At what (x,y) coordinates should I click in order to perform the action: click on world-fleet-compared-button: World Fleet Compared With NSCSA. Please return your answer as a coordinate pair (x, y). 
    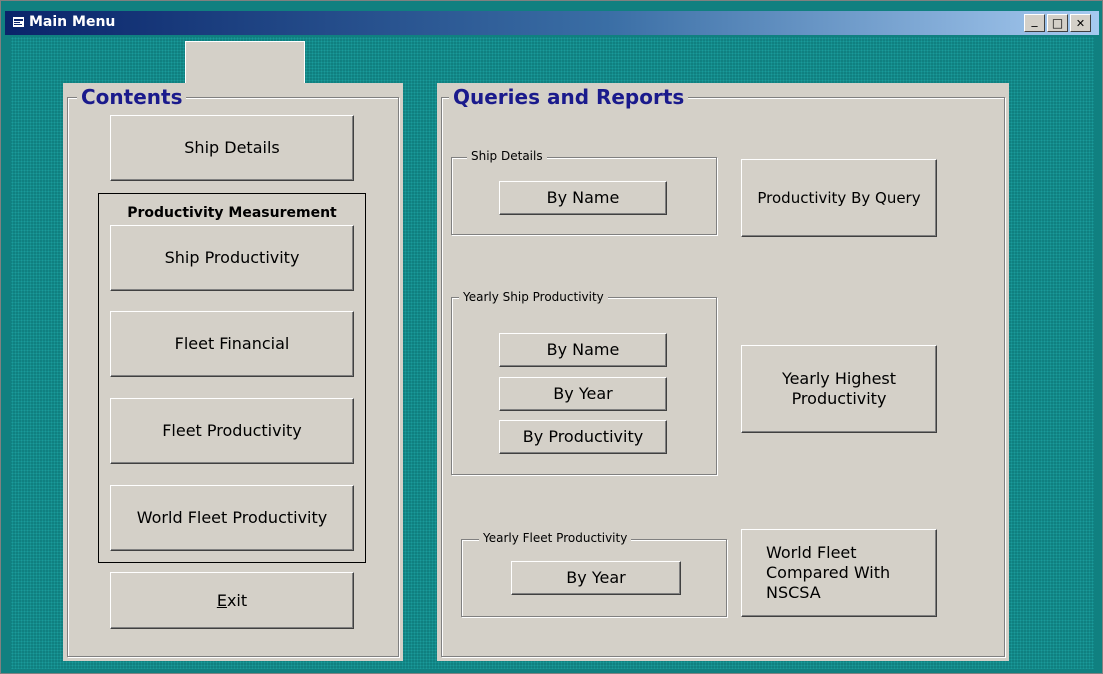
    Looking at the image, I should click on (839, 573).